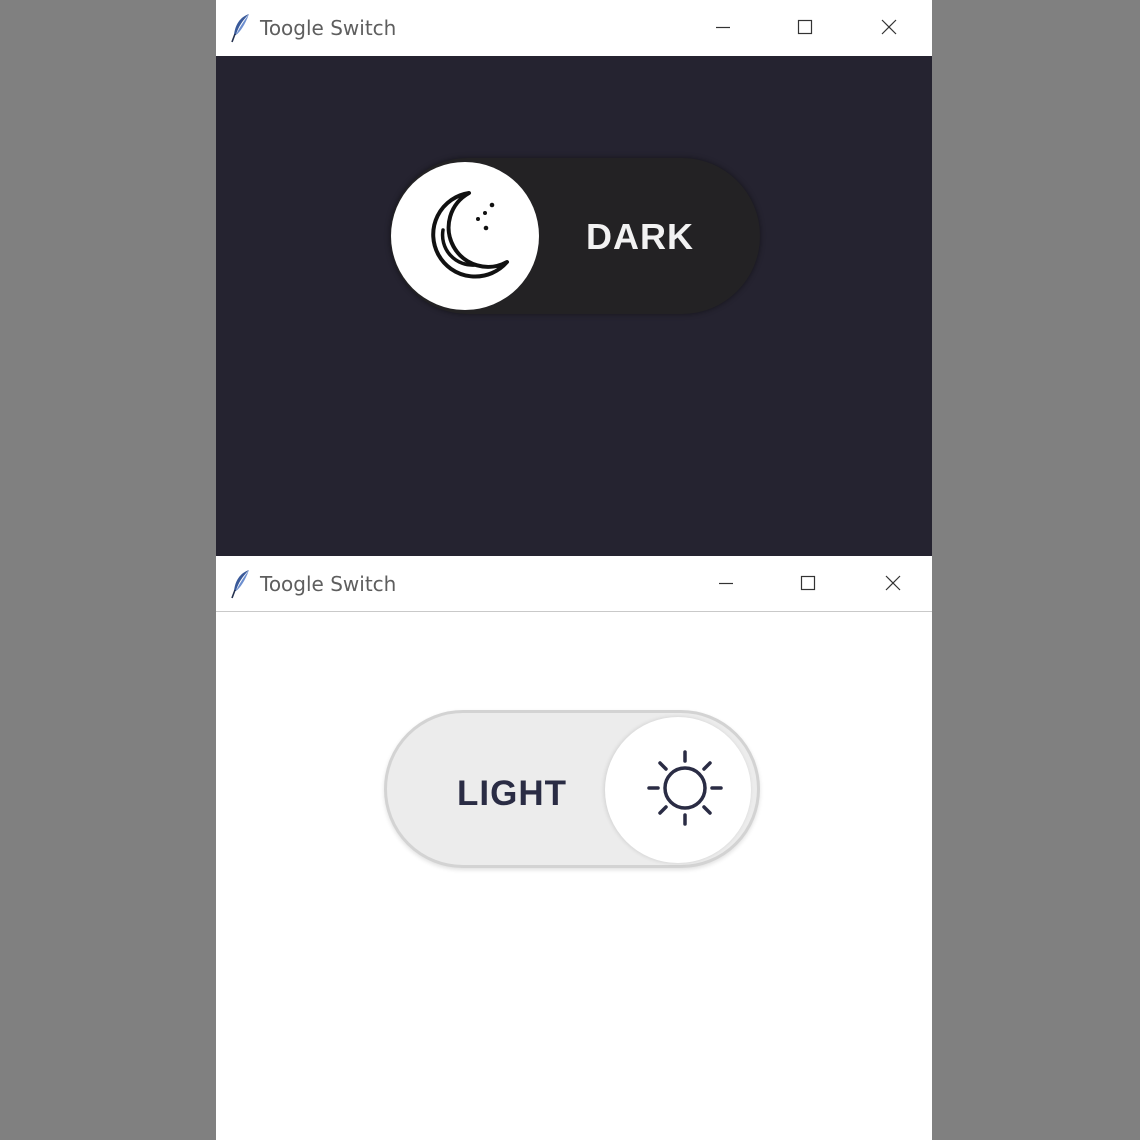 This screenshot has height=1140, width=1140. I want to click on theme-toggle-switch: LIGHT, so click(572, 789).